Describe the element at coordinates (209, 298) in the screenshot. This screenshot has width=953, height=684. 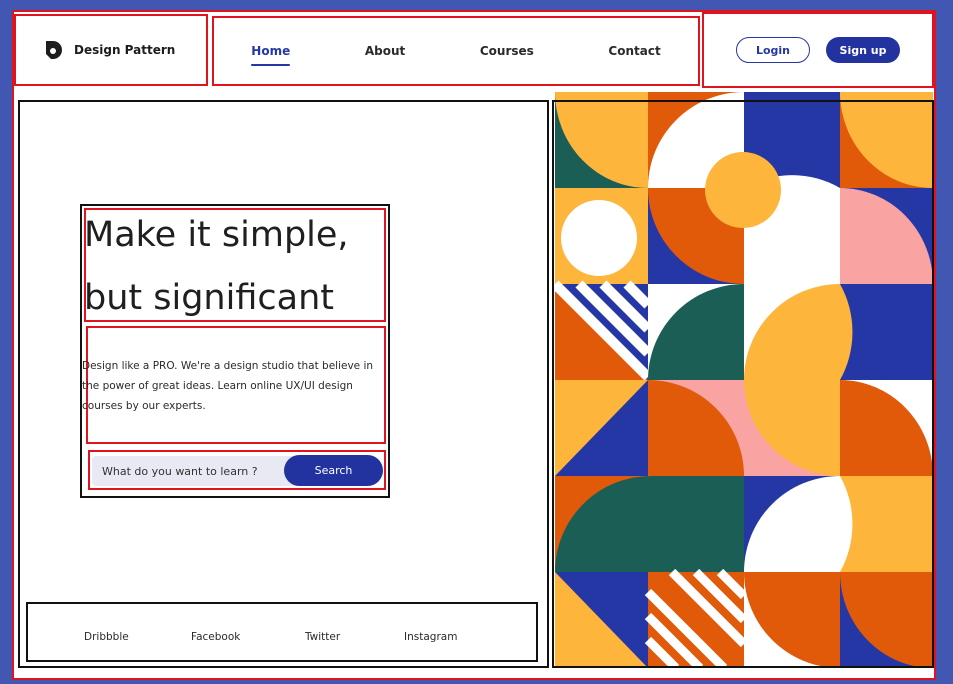
I see `hero-title-line-2: but significant` at that location.